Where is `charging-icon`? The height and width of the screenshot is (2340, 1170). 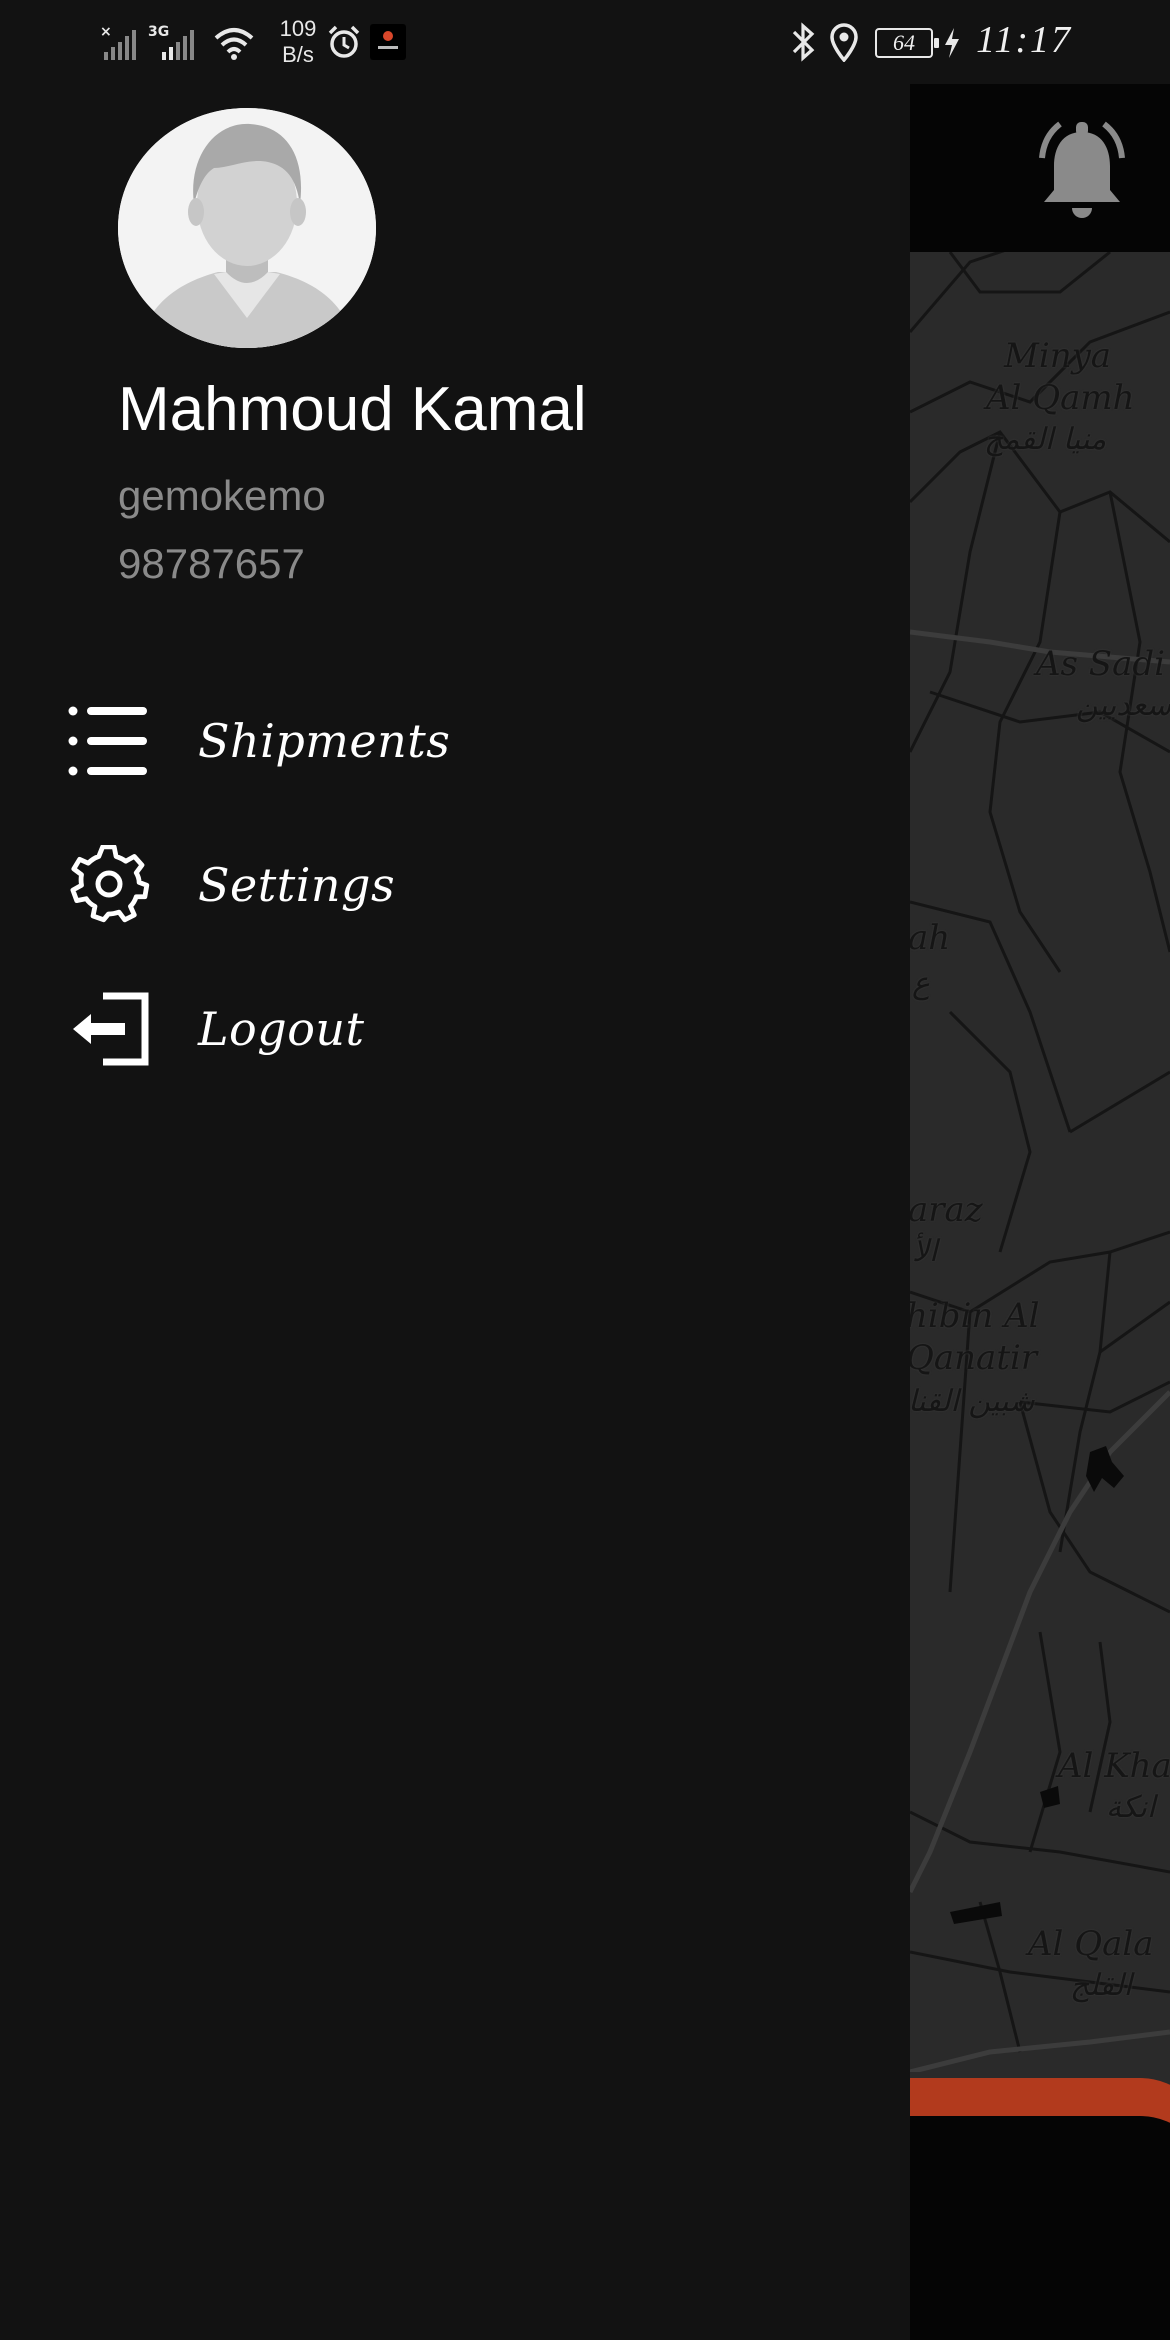
charging-icon is located at coordinates (952, 43).